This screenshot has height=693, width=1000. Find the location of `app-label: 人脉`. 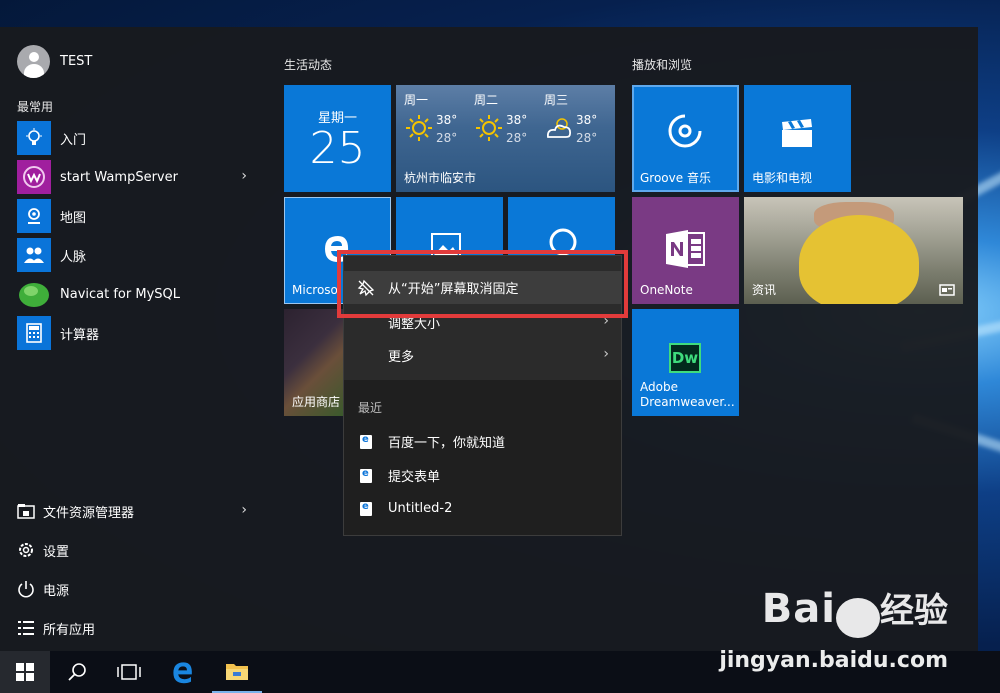

app-label: 人脉 is located at coordinates (73, 257).